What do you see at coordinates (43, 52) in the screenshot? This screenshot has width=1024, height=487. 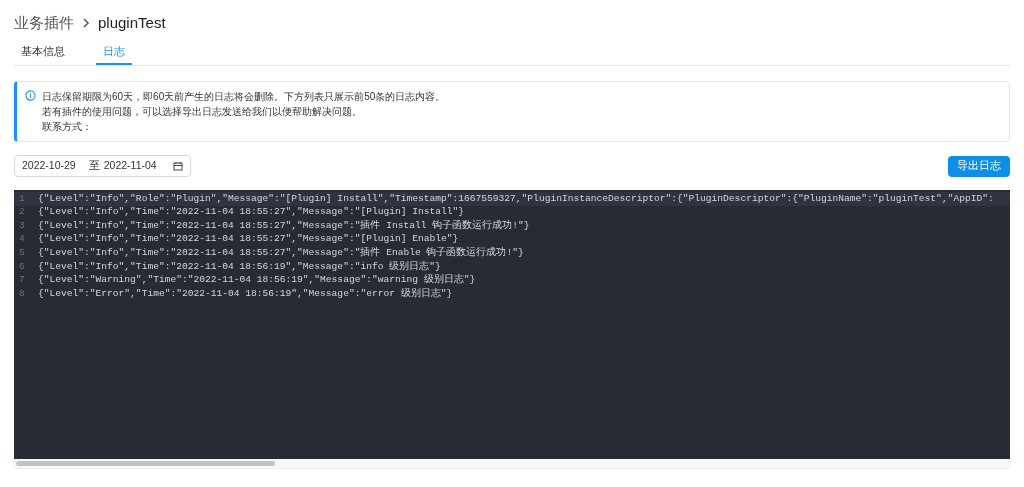 I see `tab: 基本信息` at bounding box center [43, 52].